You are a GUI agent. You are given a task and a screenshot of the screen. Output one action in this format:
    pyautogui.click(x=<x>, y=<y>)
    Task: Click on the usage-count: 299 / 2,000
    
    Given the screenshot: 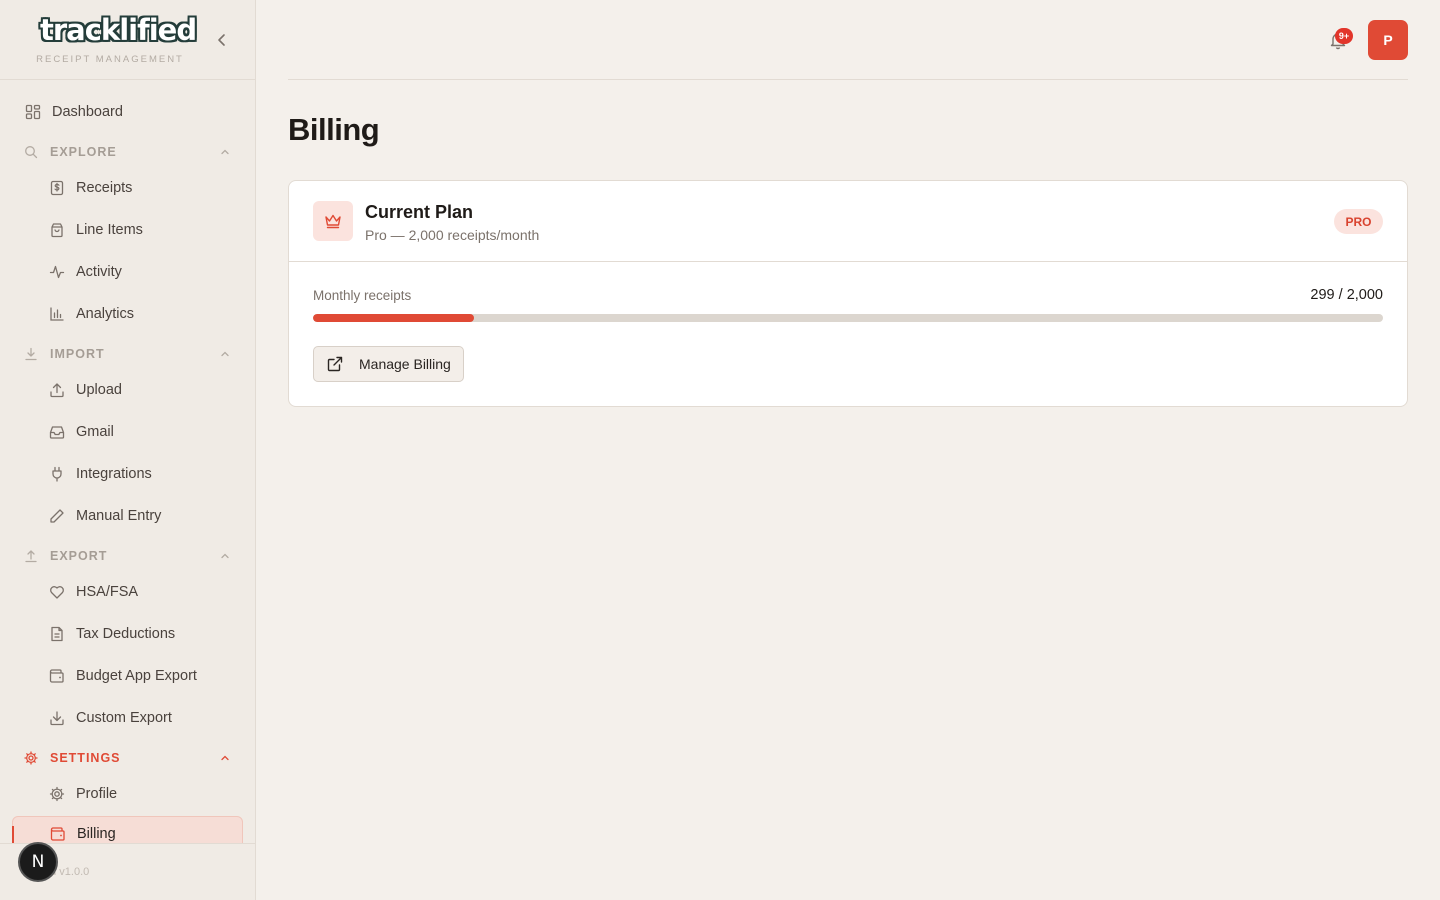 What is the action you would take?
    pyautogui.click(x=1346, y=295)
    